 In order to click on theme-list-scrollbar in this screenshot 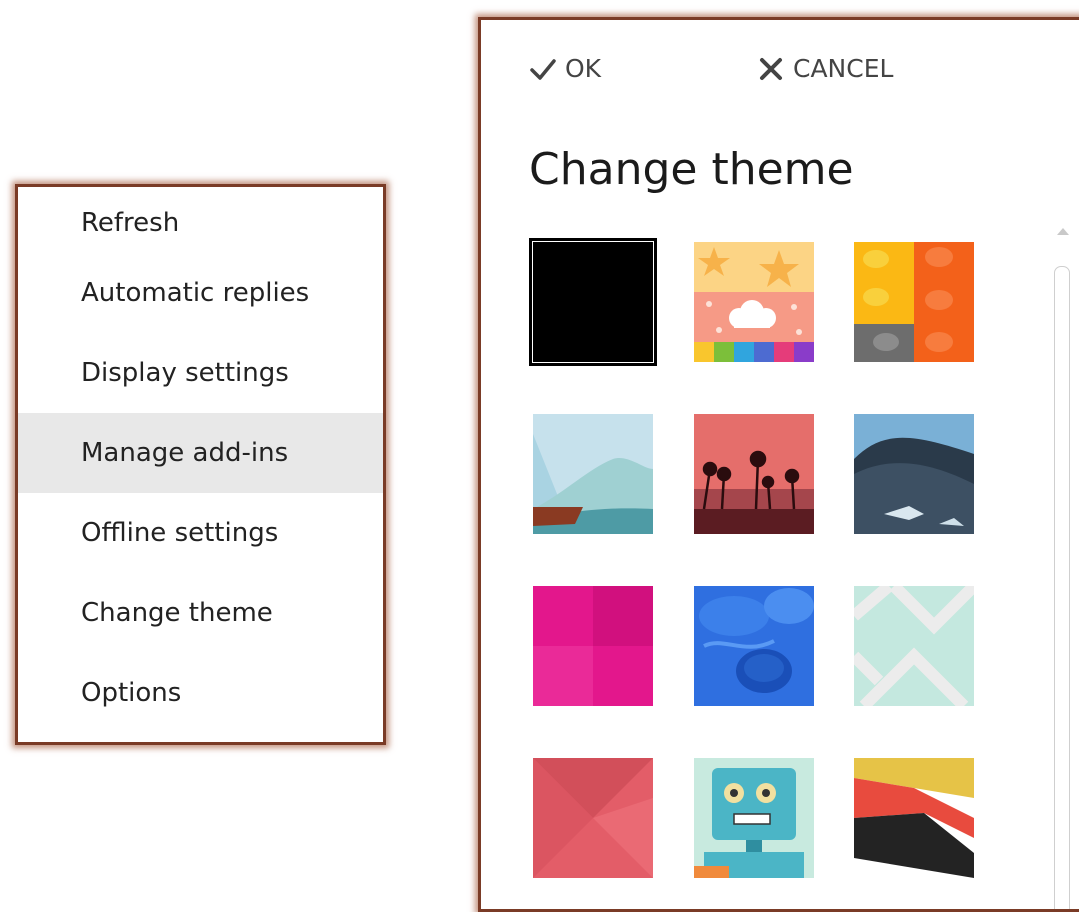, I will do `click(1063, 568)`.